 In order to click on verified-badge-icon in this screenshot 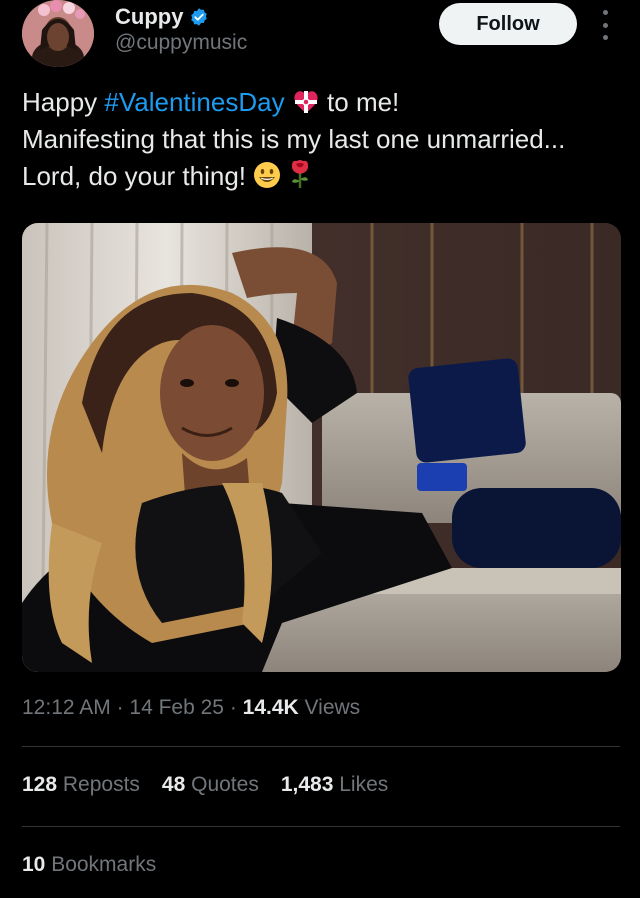, I will do `click(199, 17)`.